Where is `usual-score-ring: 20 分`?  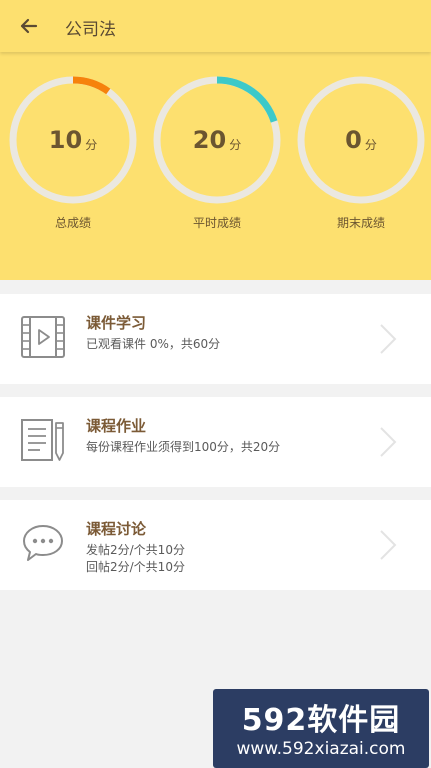 usual-score-ring: 20 分 is located at coordinates (217, 140).